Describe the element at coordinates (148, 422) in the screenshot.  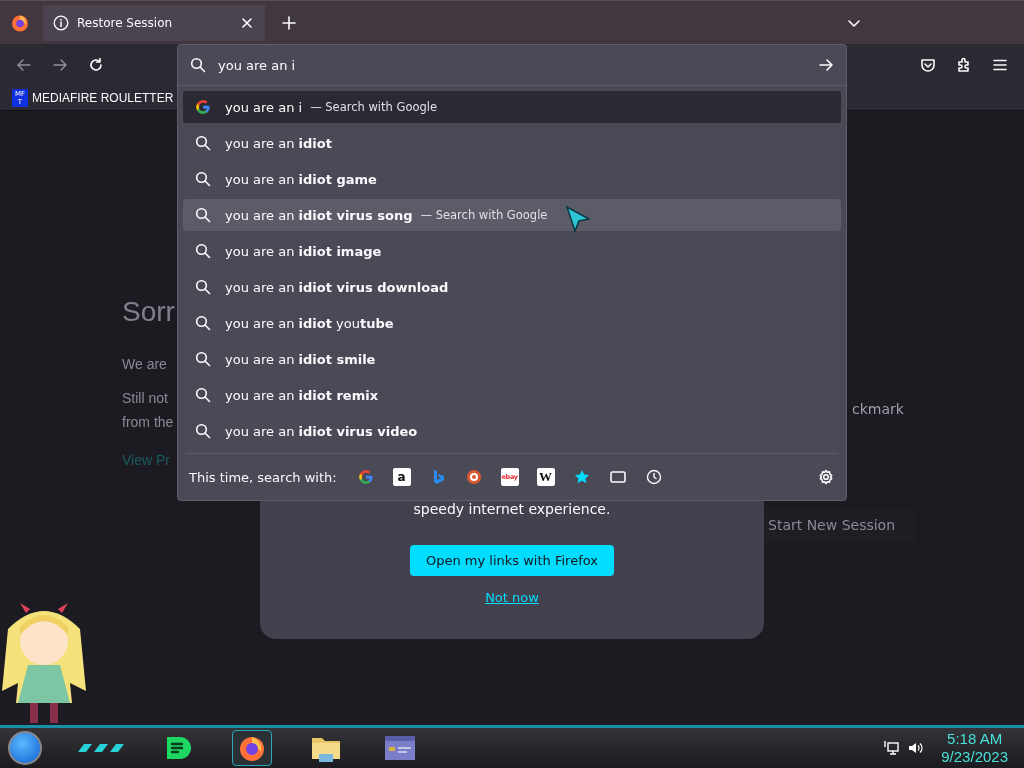
I see `page-text: from the` at that location.